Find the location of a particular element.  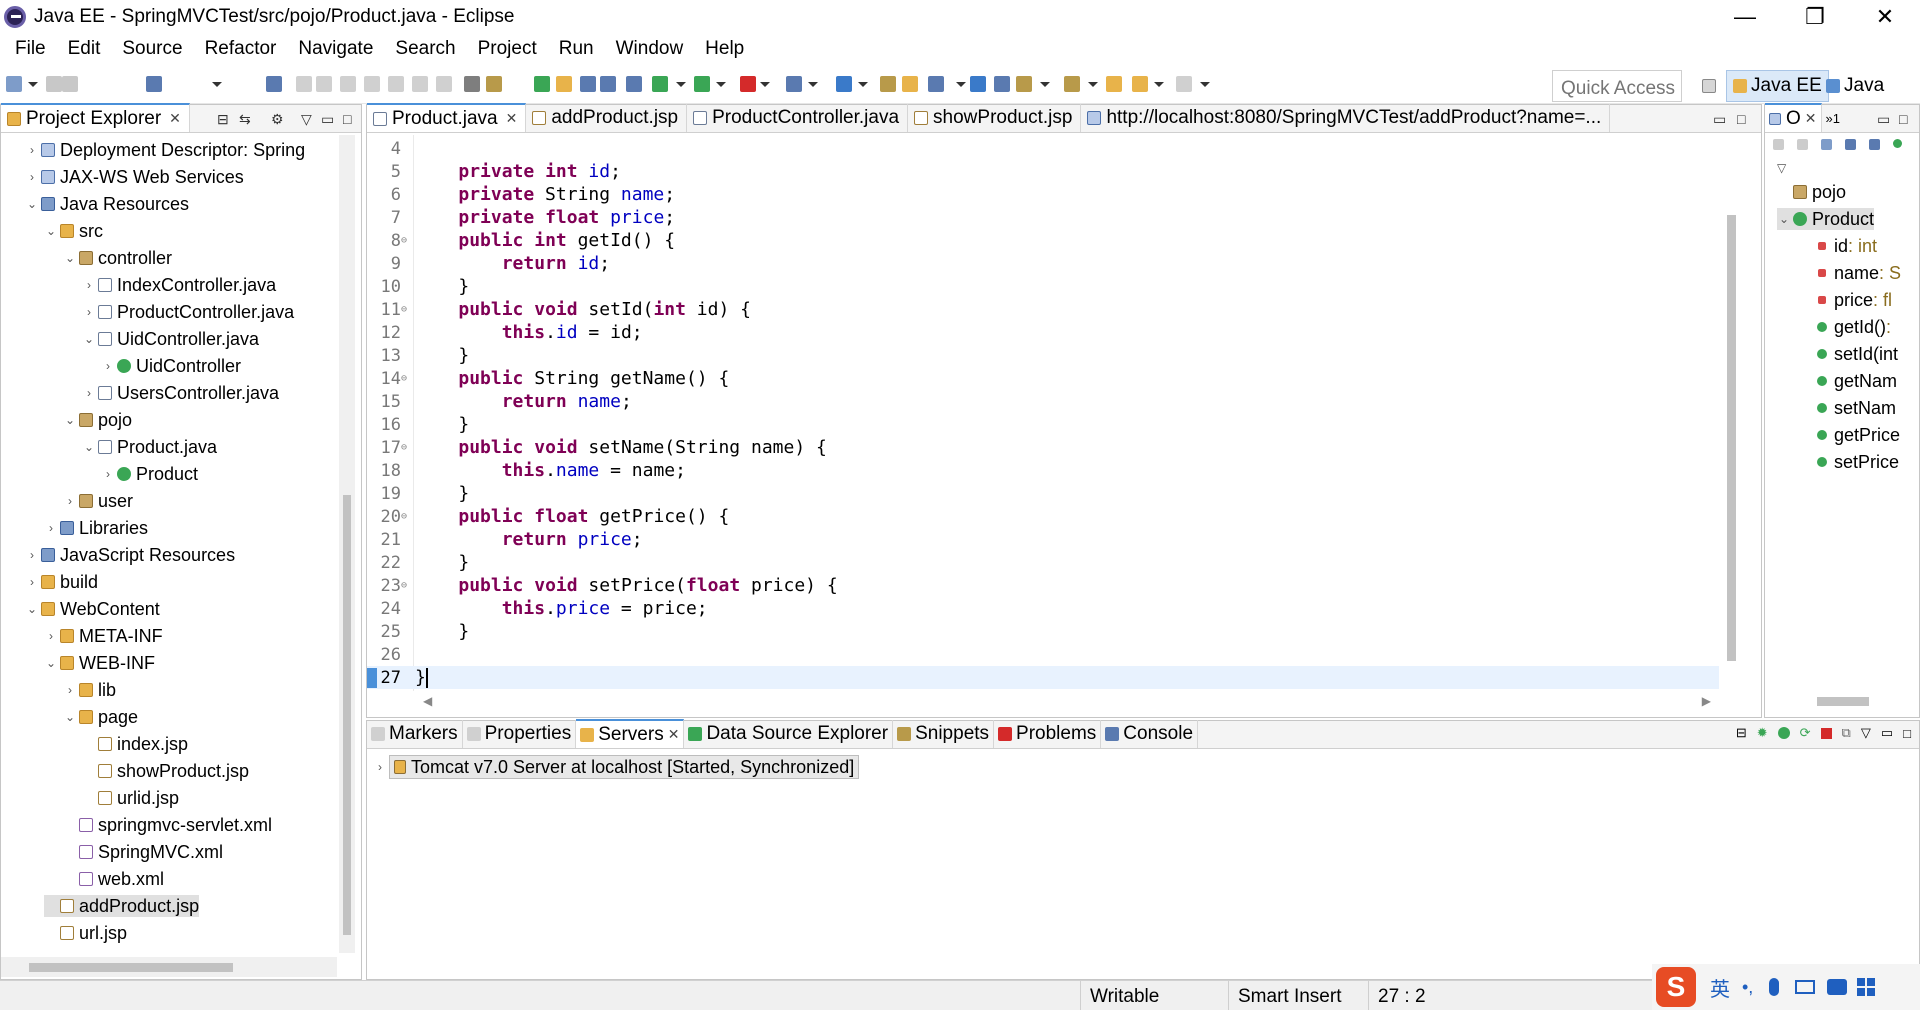

last-edit-icon is located at coordinates (1114, 84).